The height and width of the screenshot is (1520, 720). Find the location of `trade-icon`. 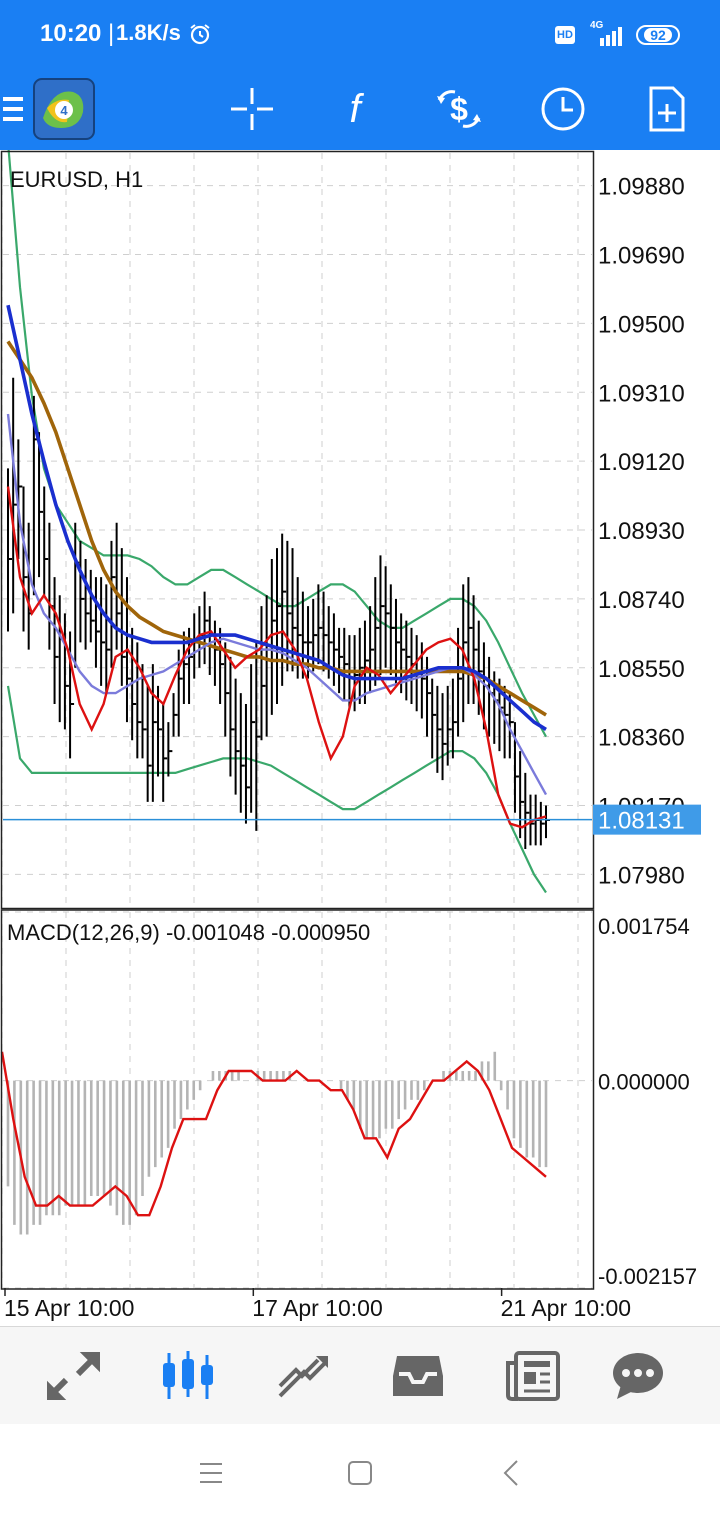

trade-icon is located at coordinates (303, 1377).